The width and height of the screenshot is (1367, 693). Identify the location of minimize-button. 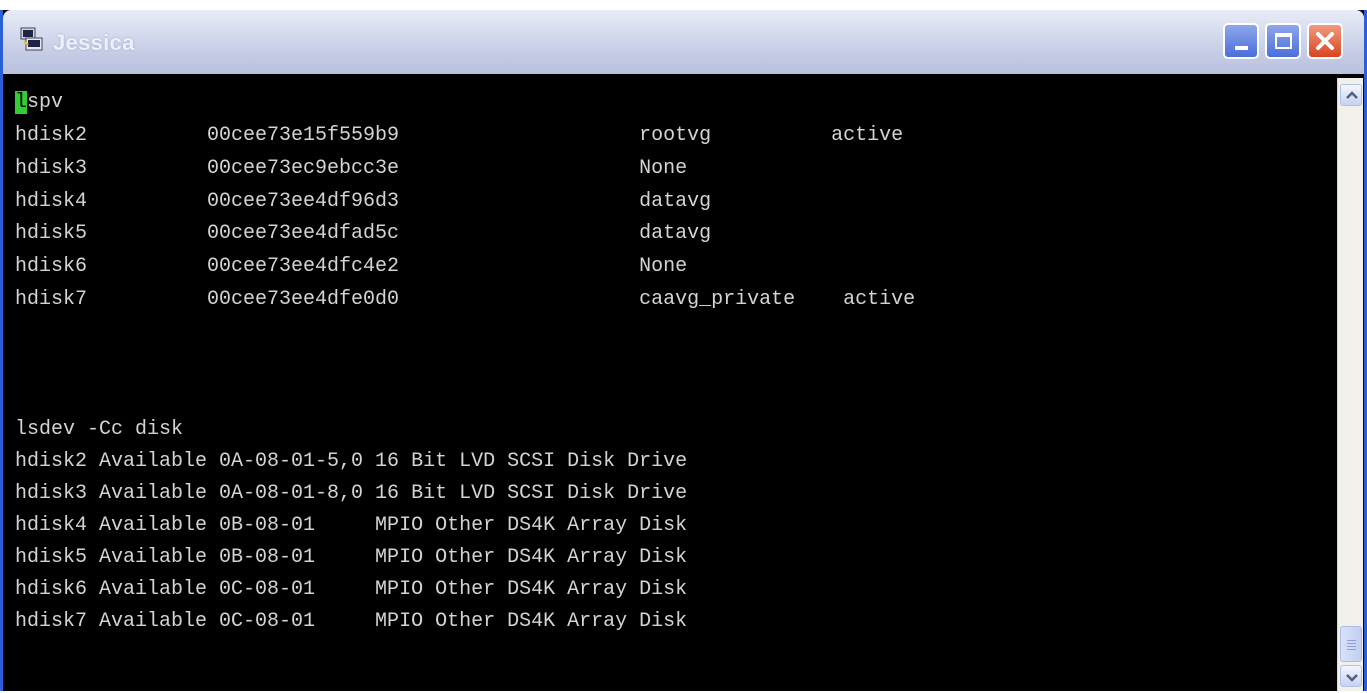
(1241, 41).